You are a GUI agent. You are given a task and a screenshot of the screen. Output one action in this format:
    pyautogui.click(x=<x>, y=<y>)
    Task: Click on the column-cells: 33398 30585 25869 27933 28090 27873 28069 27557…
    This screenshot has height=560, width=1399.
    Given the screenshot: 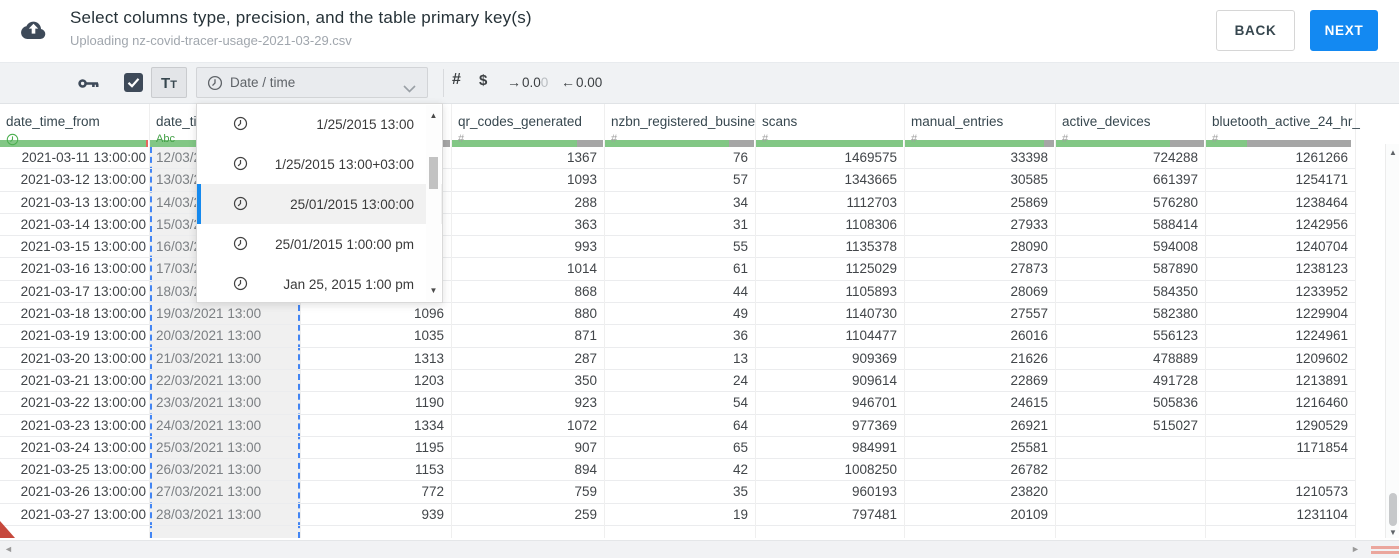 What is the action you would take?
    pyautogui.click(x=980, y=337)
    